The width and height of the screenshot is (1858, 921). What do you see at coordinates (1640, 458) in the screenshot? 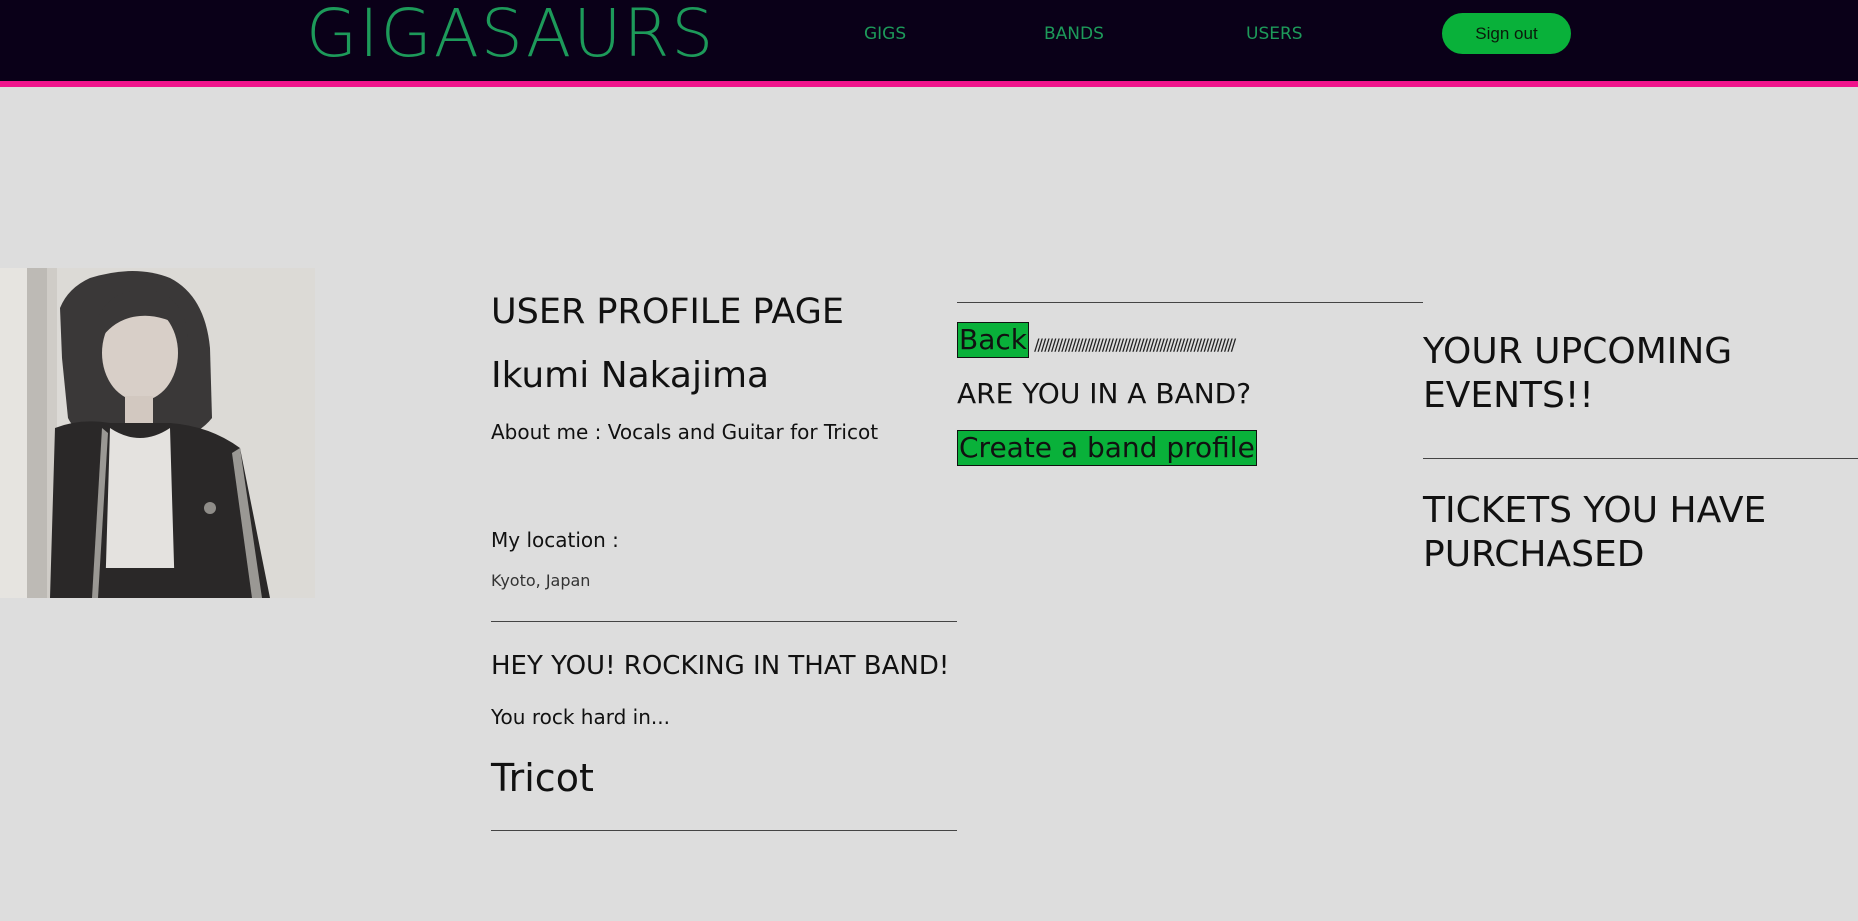
I see `events-divider` at bounding box center [1640, 458].